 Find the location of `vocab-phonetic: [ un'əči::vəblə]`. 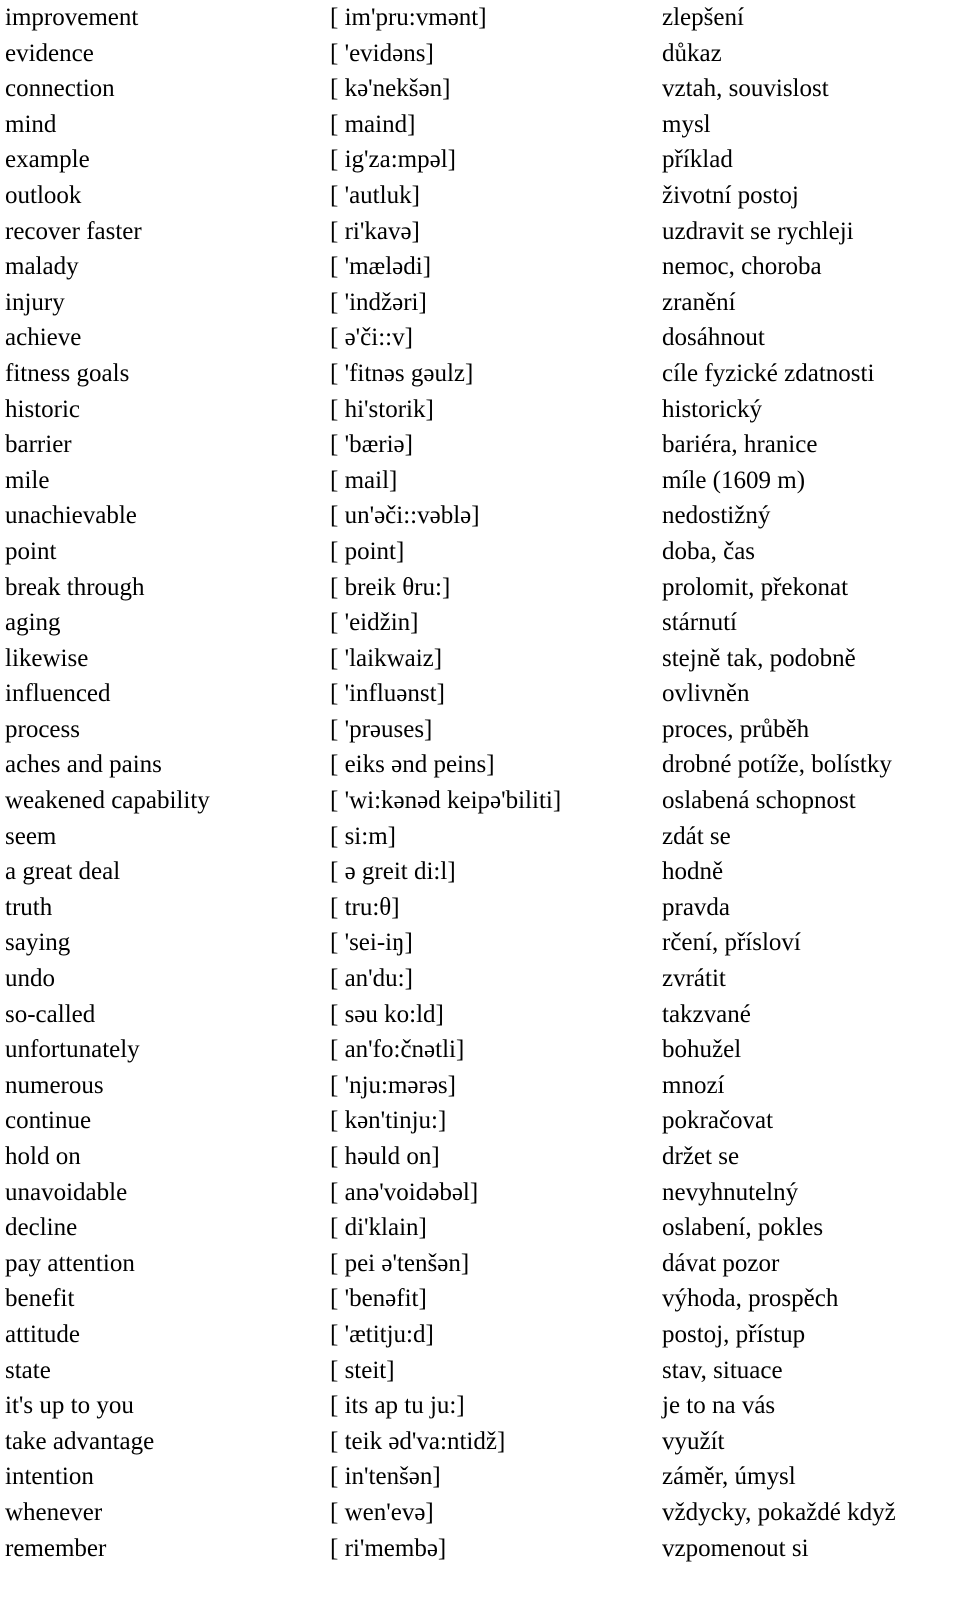

vocab-phonetic: [ un'əči::vəblə] is located at coordinates (405, 516).